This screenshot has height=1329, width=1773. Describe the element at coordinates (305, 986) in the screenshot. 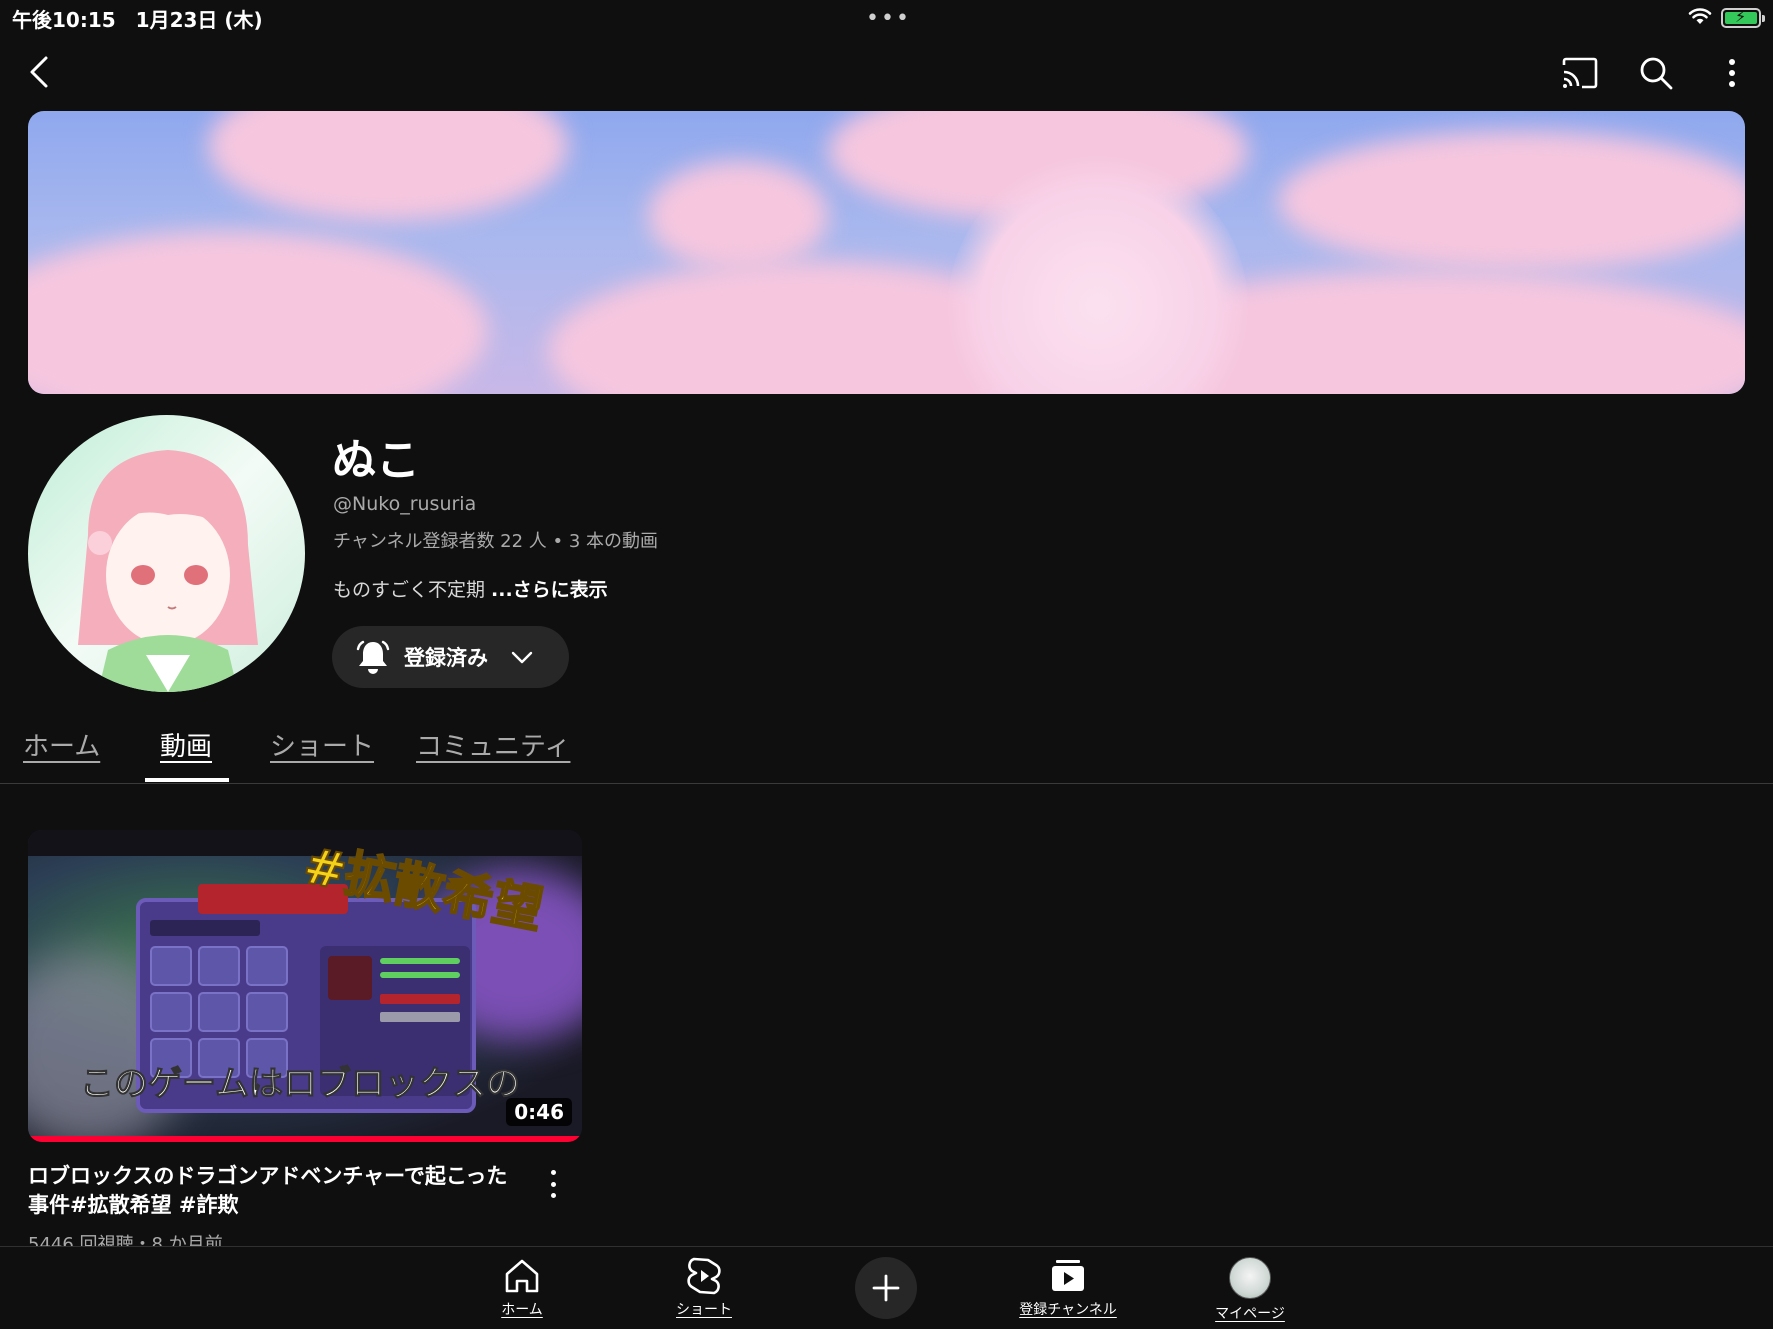

I see `video-thumbnail: #拡散希望 このゲームはロブロックスの 0:46` at that location.